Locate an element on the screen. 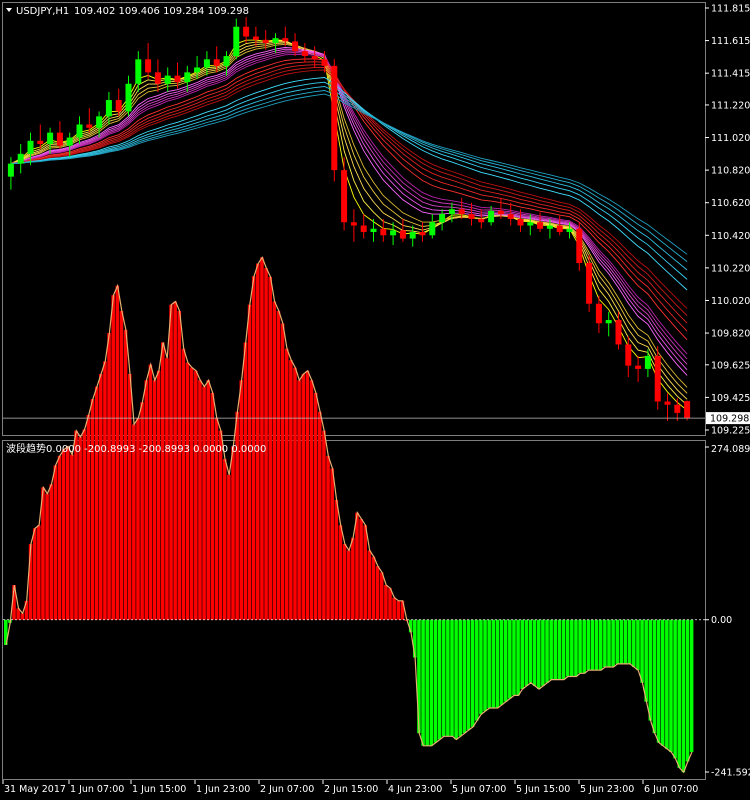  ohlc-readout: 109.402 109.406 109.284 109.298 is located at coordinates (161, 11).